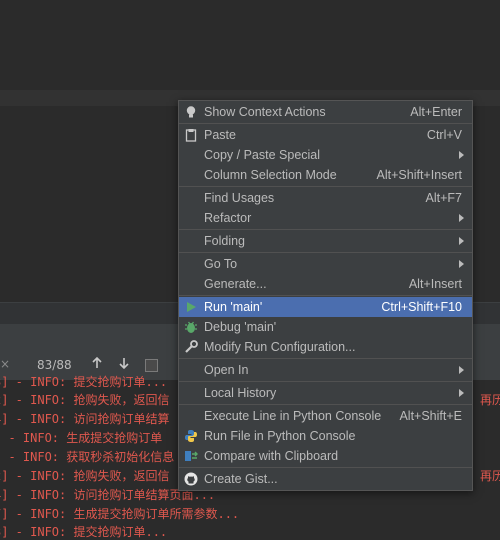 The width and height of the screenshot is (500, 540). I want to click on menu-item-shortcut: Alt+Shift+E, so click(430, 416).